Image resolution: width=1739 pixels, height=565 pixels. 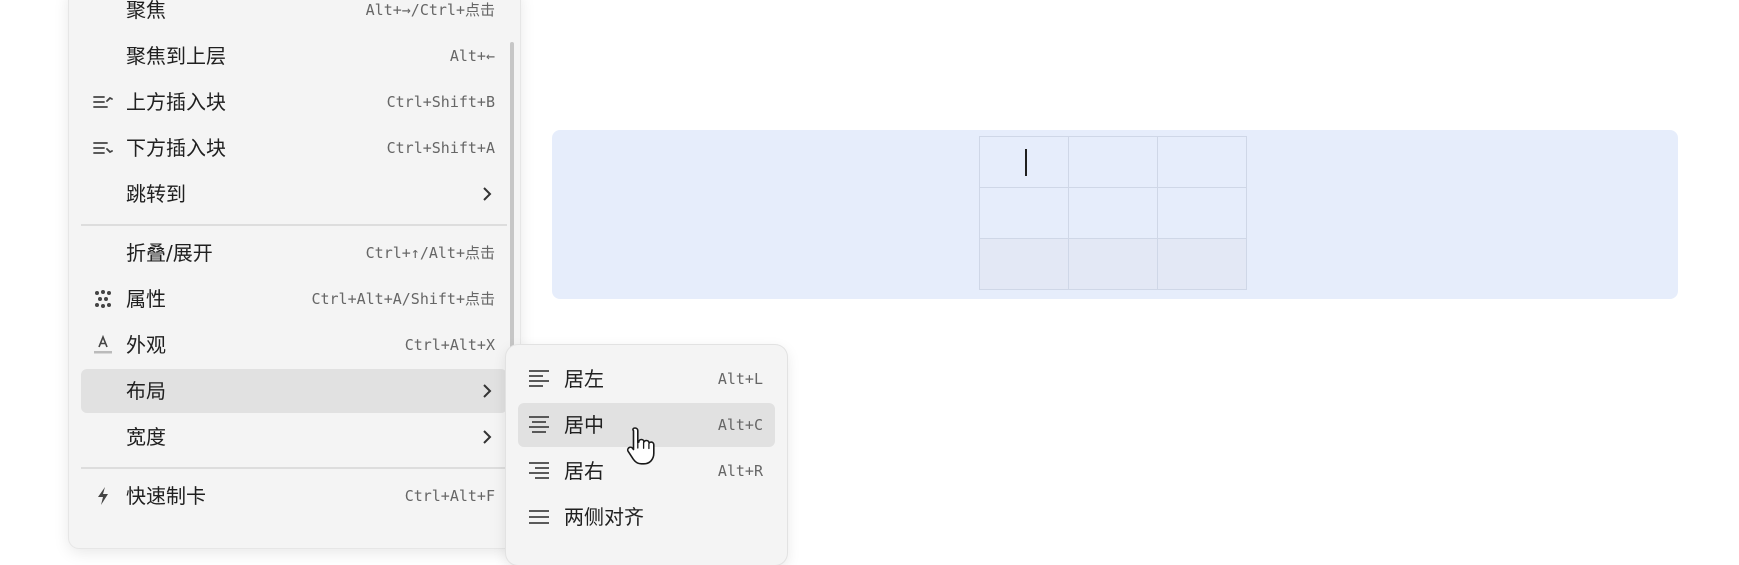 I want to click on menu-item-label: 跳转到, so click(x=156, y=194).